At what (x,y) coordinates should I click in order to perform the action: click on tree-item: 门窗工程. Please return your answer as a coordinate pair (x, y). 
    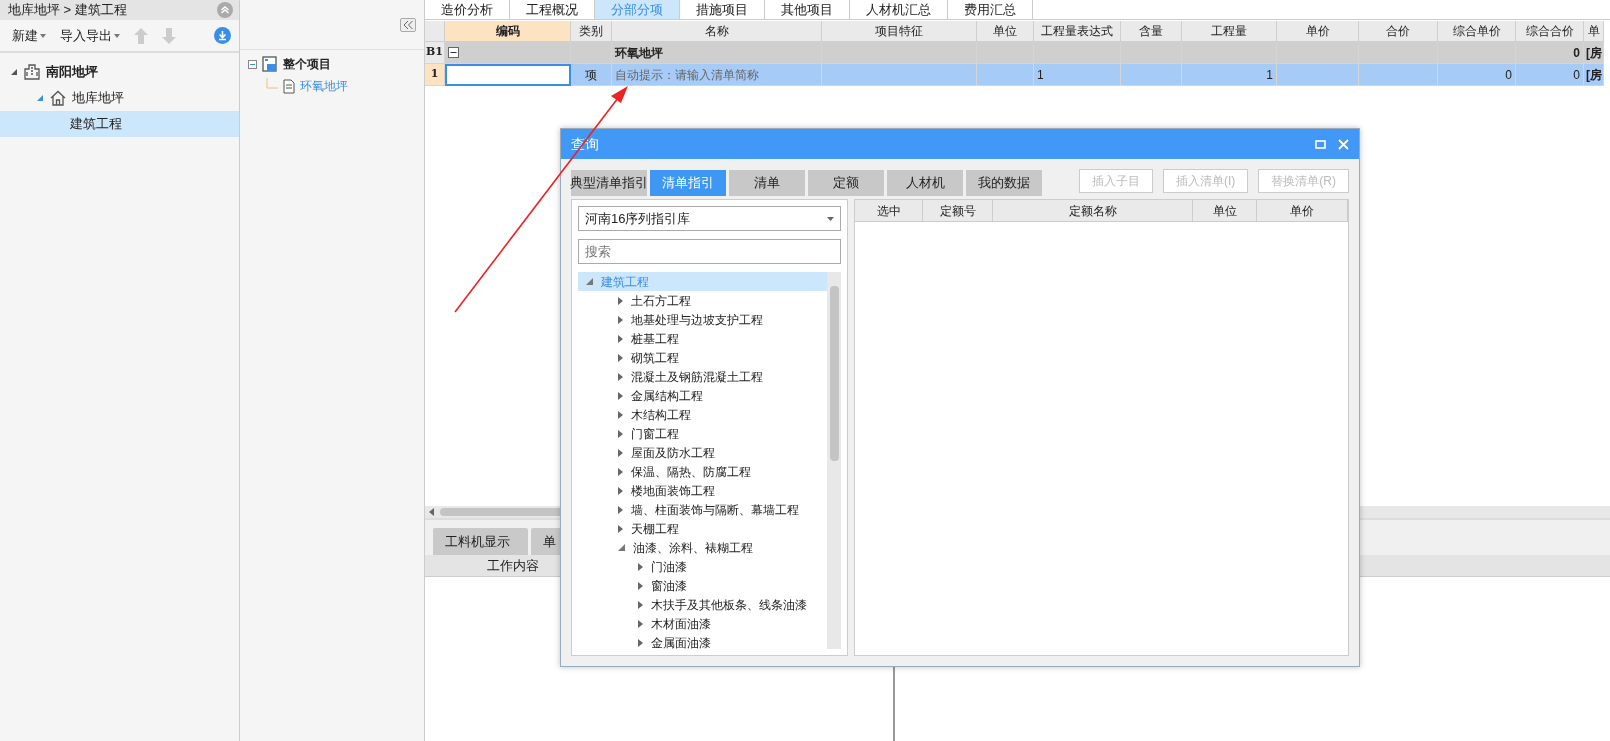
    Looking at the image, I should click on (702, 433).